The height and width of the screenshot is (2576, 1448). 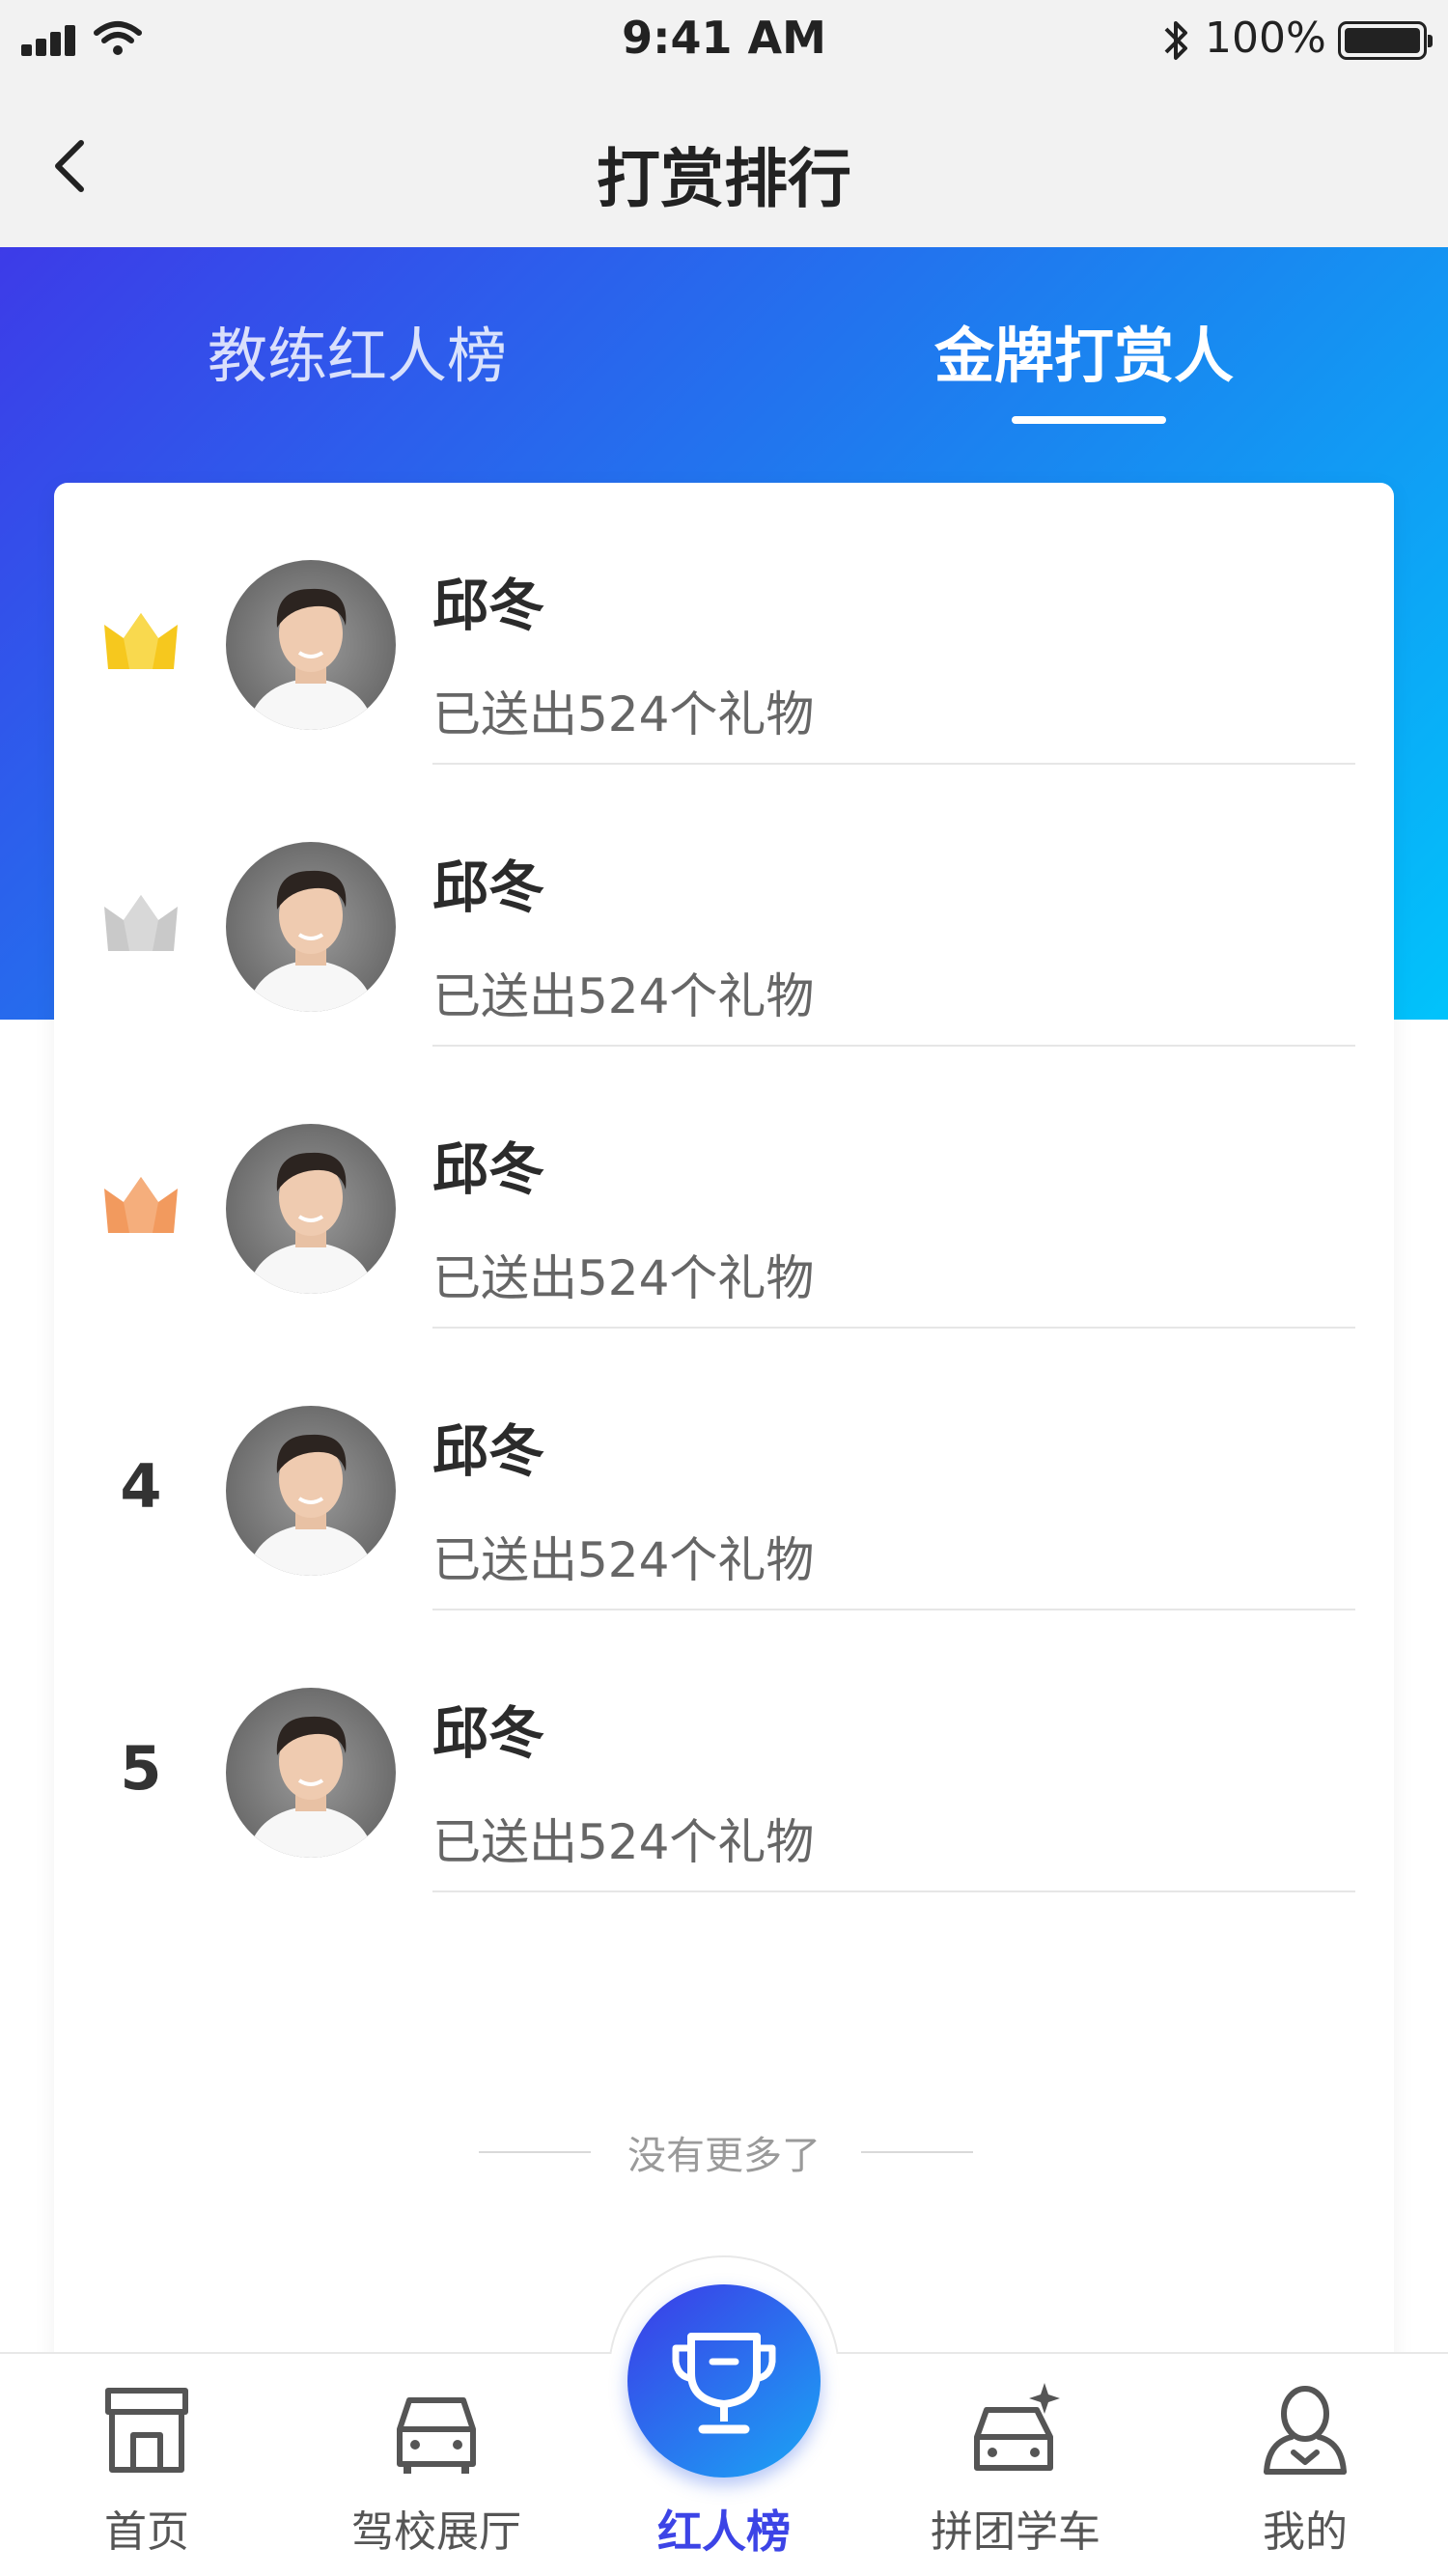 I want to click on rank-badge: 5, so click(x=141, y=1768).